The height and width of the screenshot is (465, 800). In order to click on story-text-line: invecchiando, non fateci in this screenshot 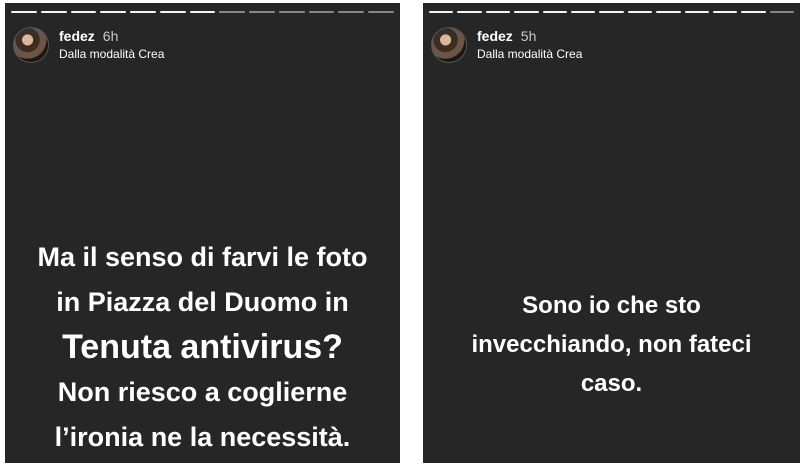, I will do `click(611, 344)`.